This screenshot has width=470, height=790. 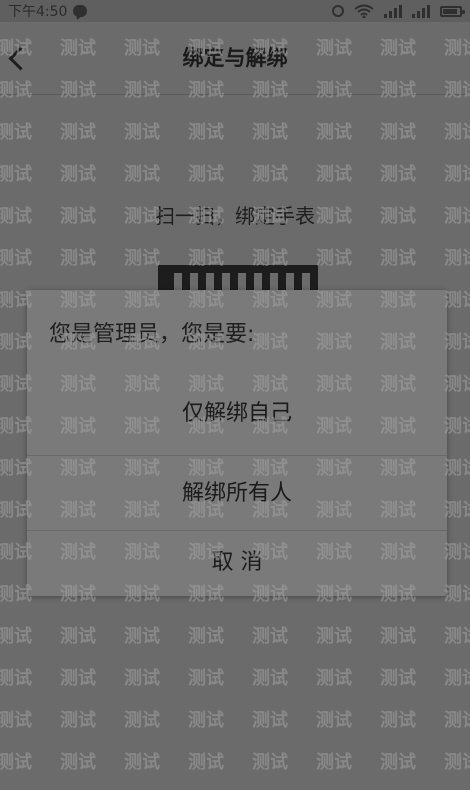 What do you see at coordinates (364, 11) in the screenshot?
I see `wifi-icon` at bounding box center [364, 11].